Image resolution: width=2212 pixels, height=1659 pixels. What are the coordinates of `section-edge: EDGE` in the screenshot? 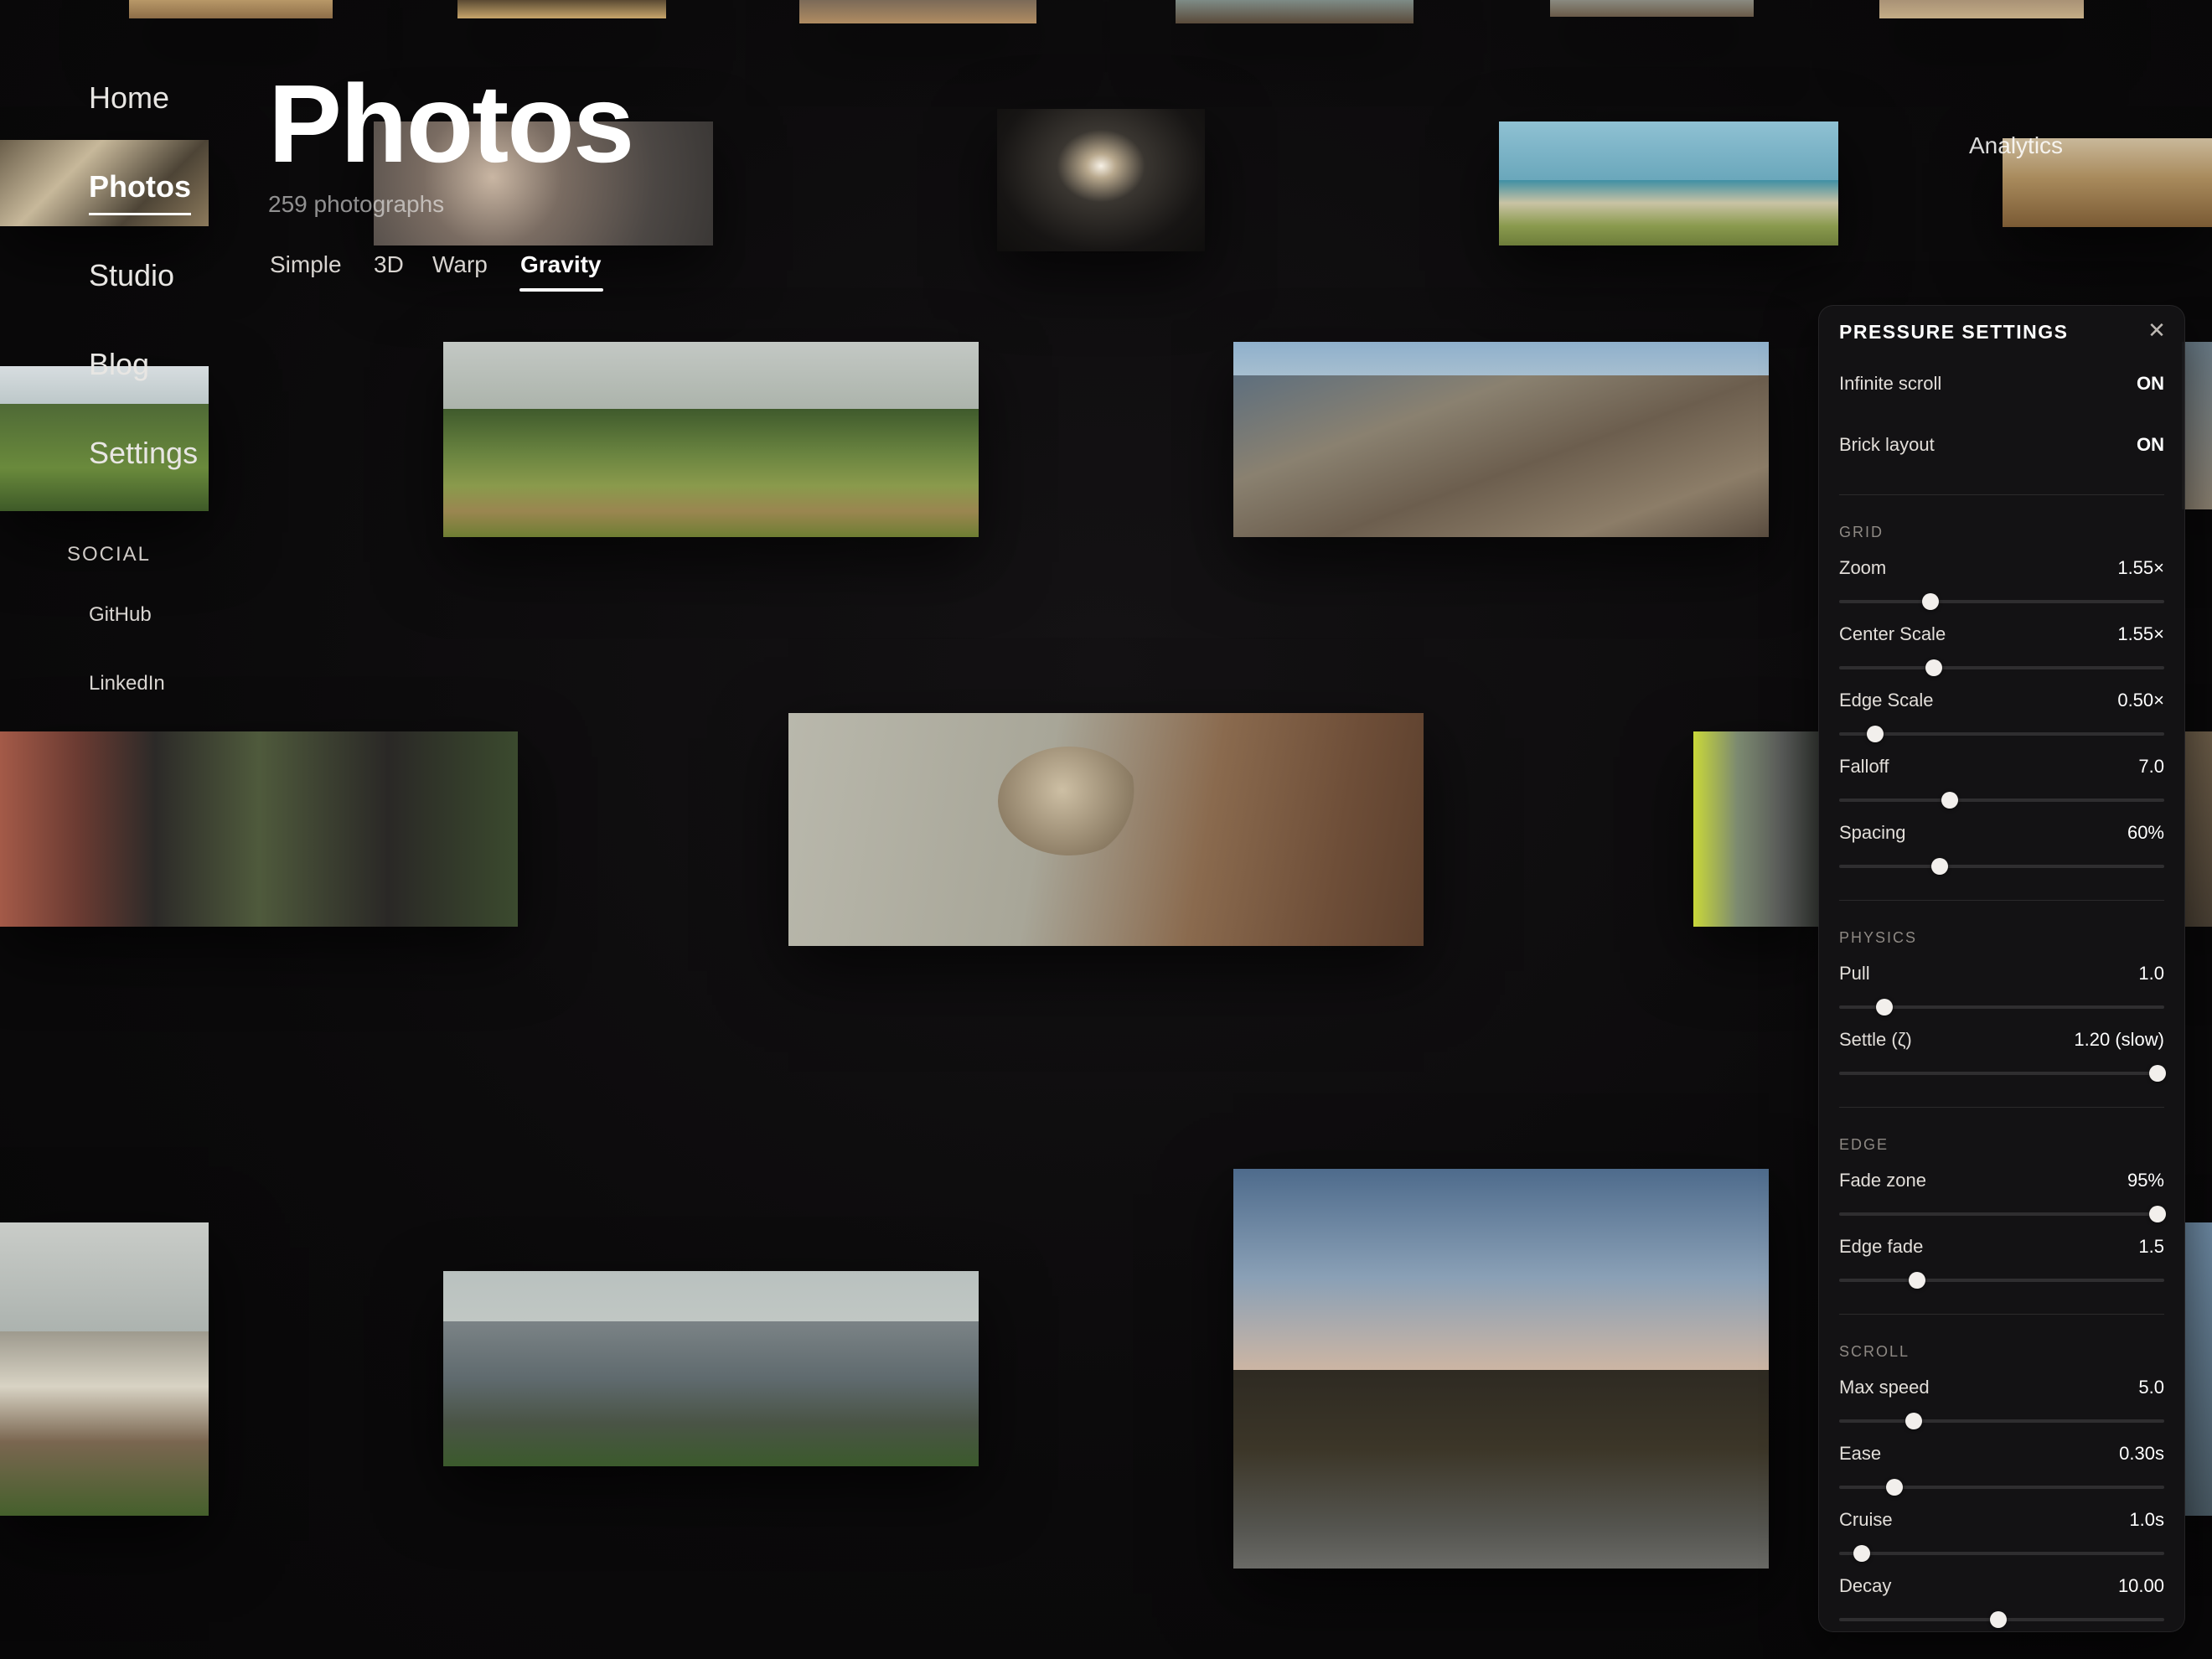 It's located at (1864, 1144).